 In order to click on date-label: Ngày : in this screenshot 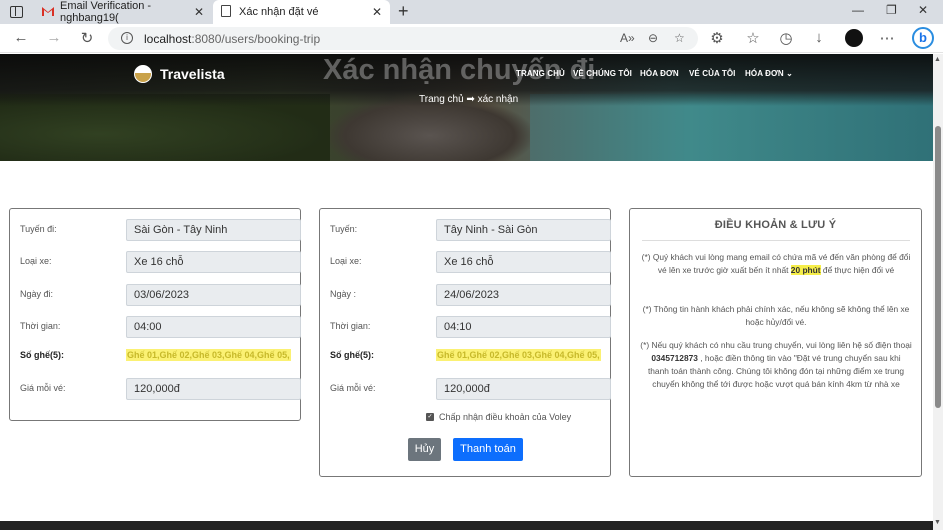, I will do `click(343, 294)`.